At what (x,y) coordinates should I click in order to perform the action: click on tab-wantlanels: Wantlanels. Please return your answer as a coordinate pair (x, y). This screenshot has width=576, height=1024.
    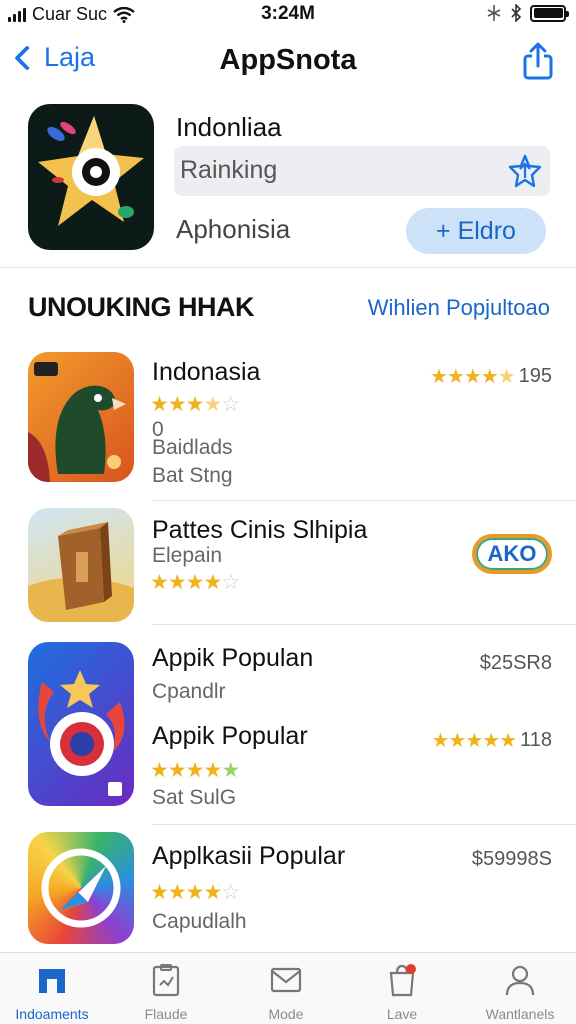
    Looking at the image, I should click on (520, 992).